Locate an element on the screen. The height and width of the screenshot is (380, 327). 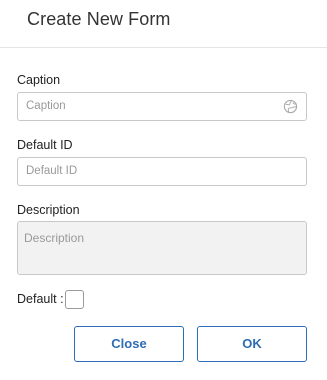
dialog-header: Create New Form is located at coordinates (163, 24).